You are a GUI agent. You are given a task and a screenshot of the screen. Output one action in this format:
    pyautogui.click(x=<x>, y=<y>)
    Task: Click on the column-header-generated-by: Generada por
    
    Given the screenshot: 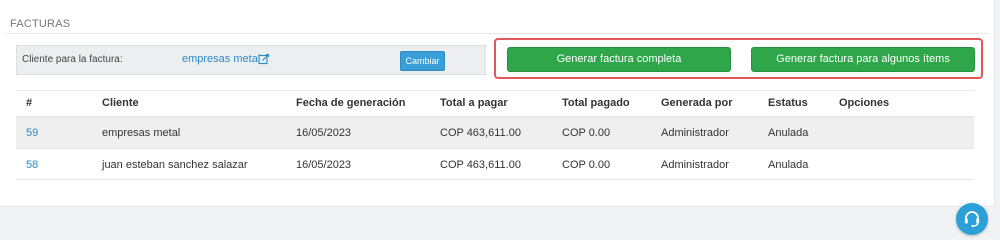 What is the action you would take?
    pyautogui.click(x=697, y=103)
    